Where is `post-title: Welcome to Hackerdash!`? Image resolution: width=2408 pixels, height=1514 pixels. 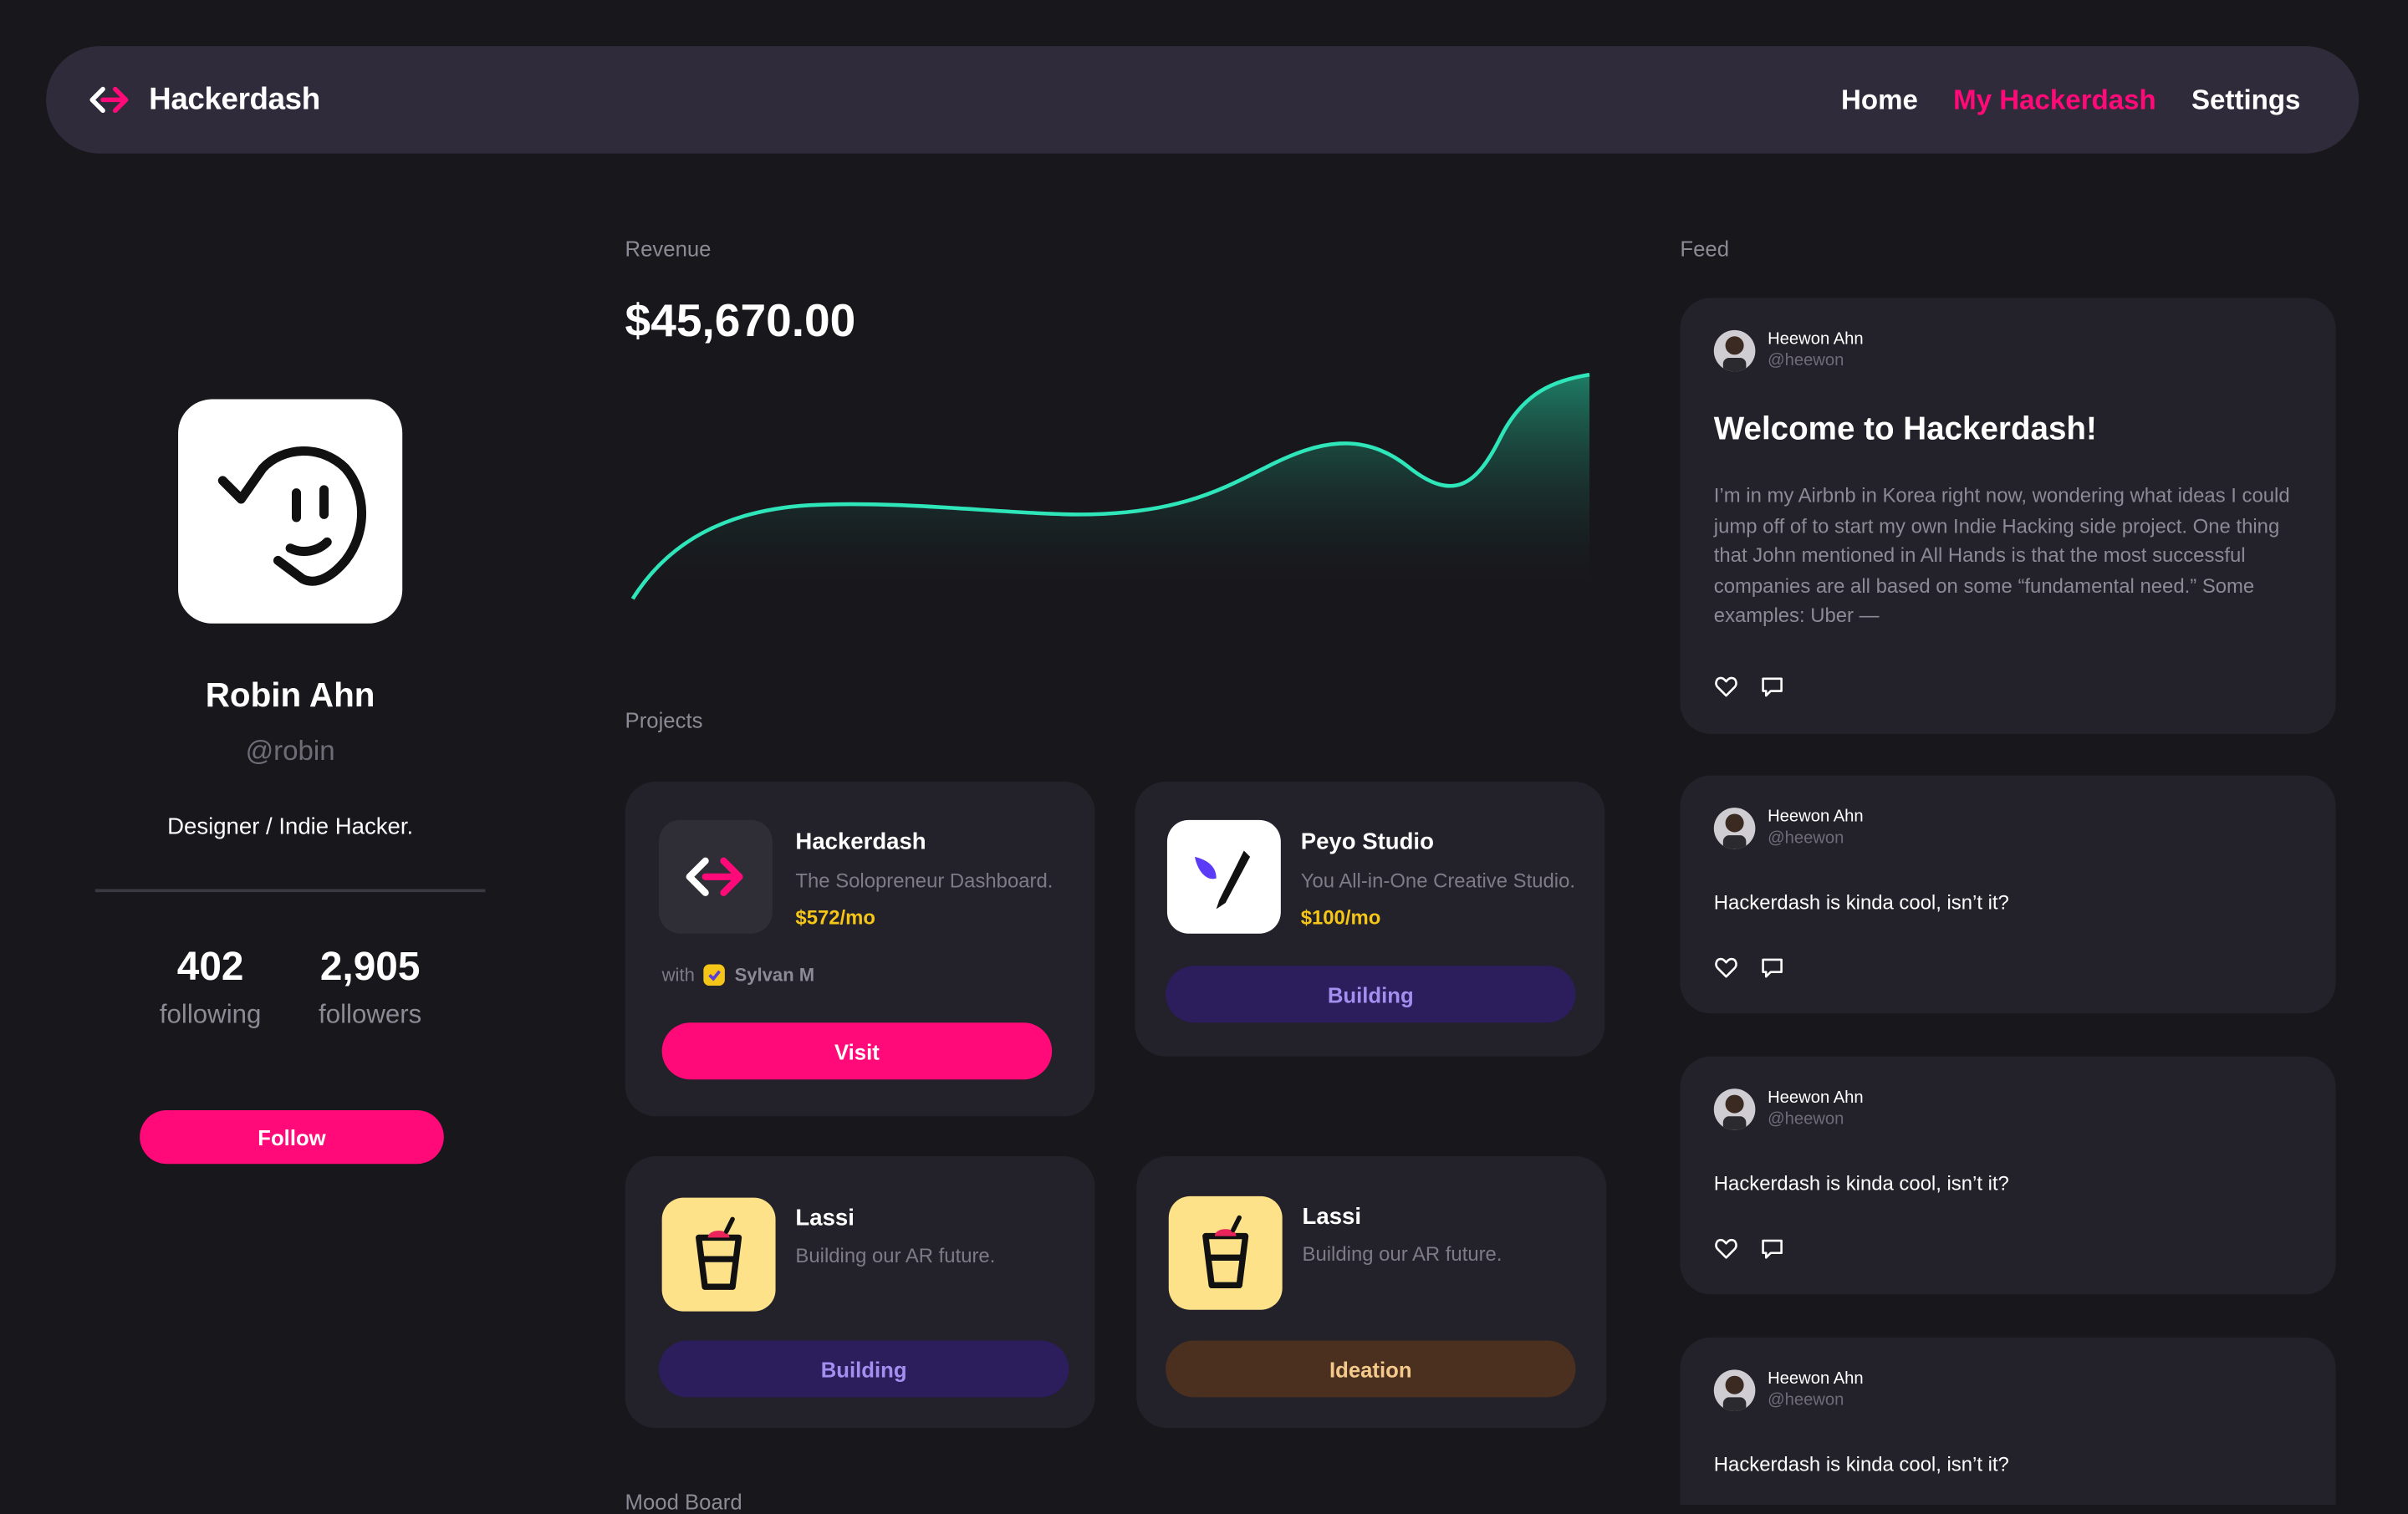 post-title: Welcome to Hackerdash! is located at coordinates (1905, 429).